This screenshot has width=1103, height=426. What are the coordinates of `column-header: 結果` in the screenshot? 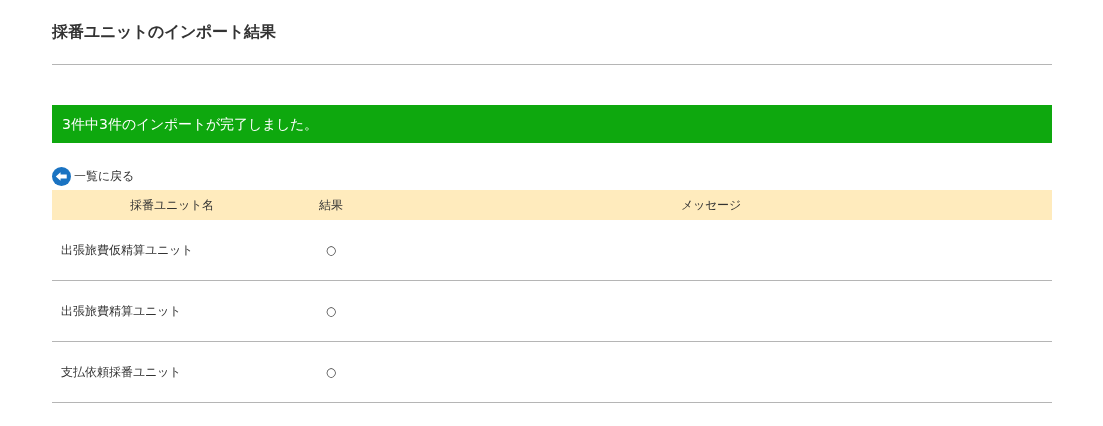 It's located at (331, 205).